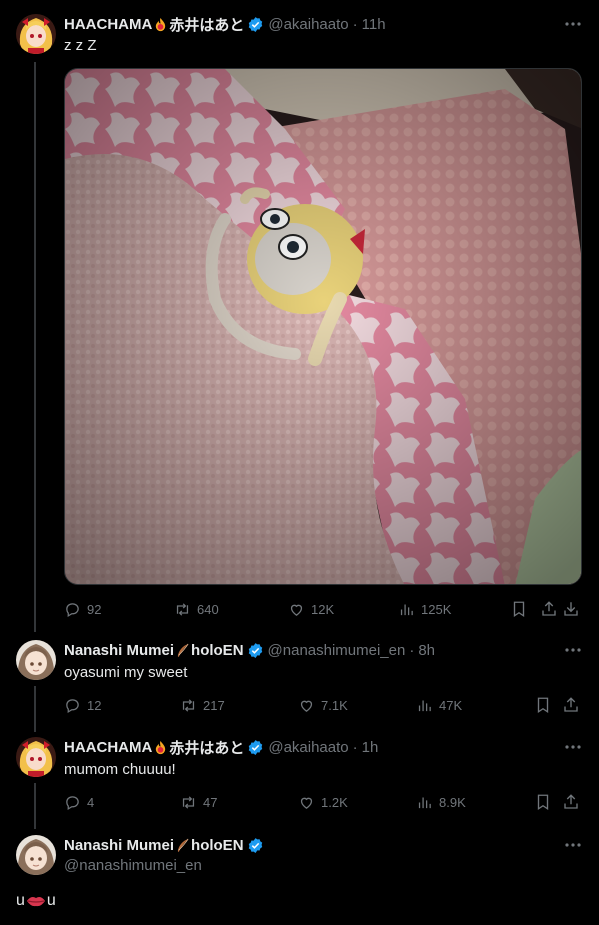 This screenshot has width=599, height=925. I want to click on lips-emoji, so click(35, 902).